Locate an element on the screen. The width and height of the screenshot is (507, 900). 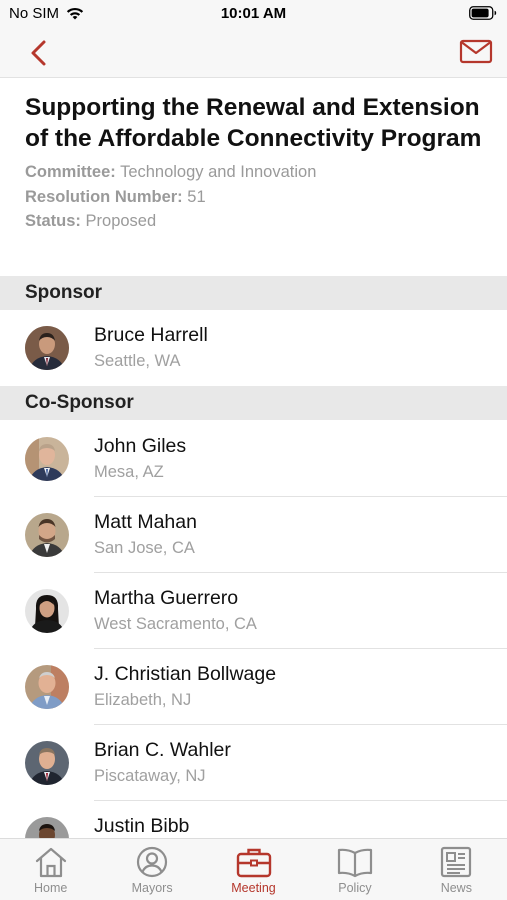
tab-label: Meeting is located at coordinates (253, 888).